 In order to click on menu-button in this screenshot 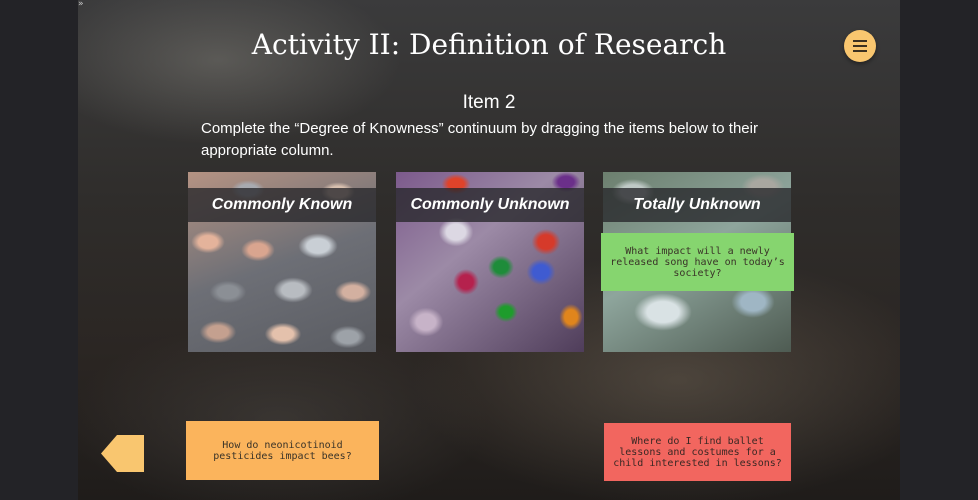, I will do `click(860, 46)`.